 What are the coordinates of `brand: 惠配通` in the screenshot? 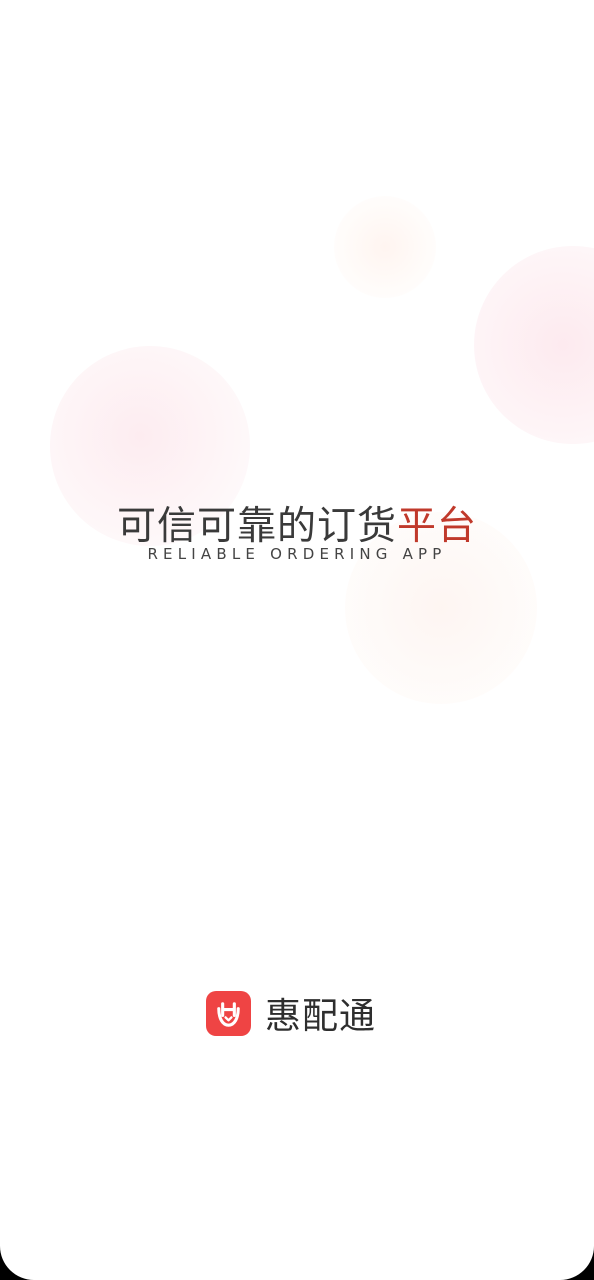 It's located at (291, 1013).